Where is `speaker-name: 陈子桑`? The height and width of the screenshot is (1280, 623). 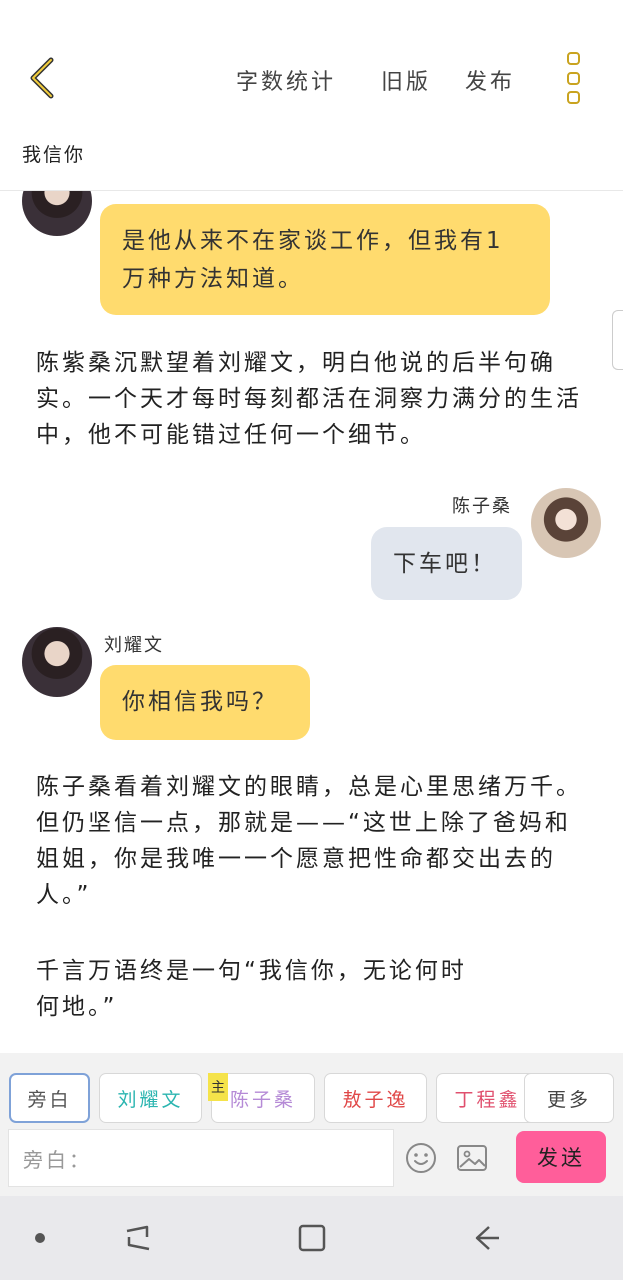 speaker-name: 陈子桑 is located at coordinates (482, 506).